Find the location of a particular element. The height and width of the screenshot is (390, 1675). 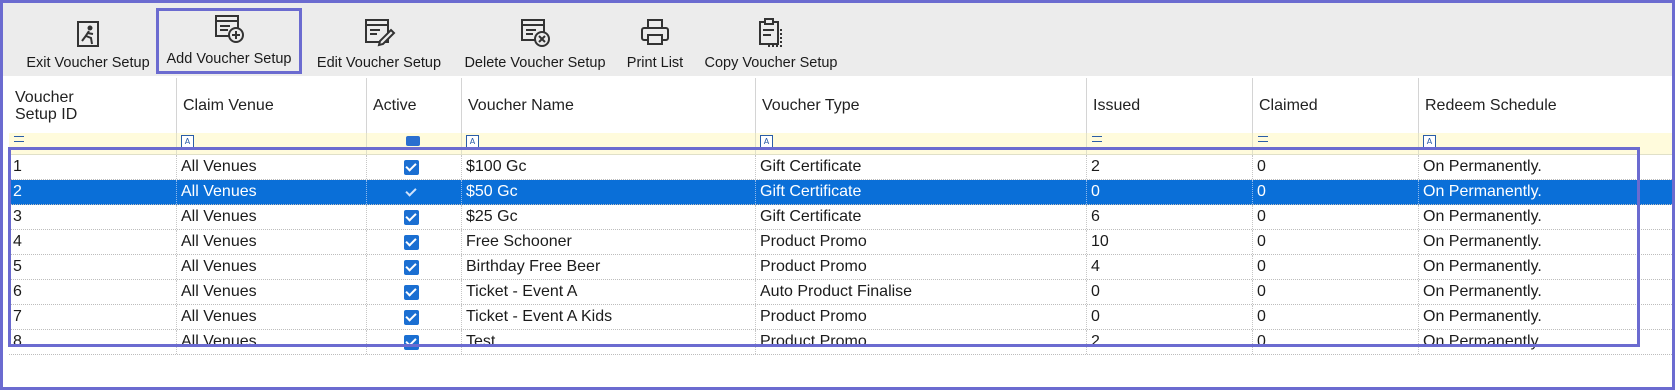

column-header-claimed: Claimed is located at coordinates (1336, 105).